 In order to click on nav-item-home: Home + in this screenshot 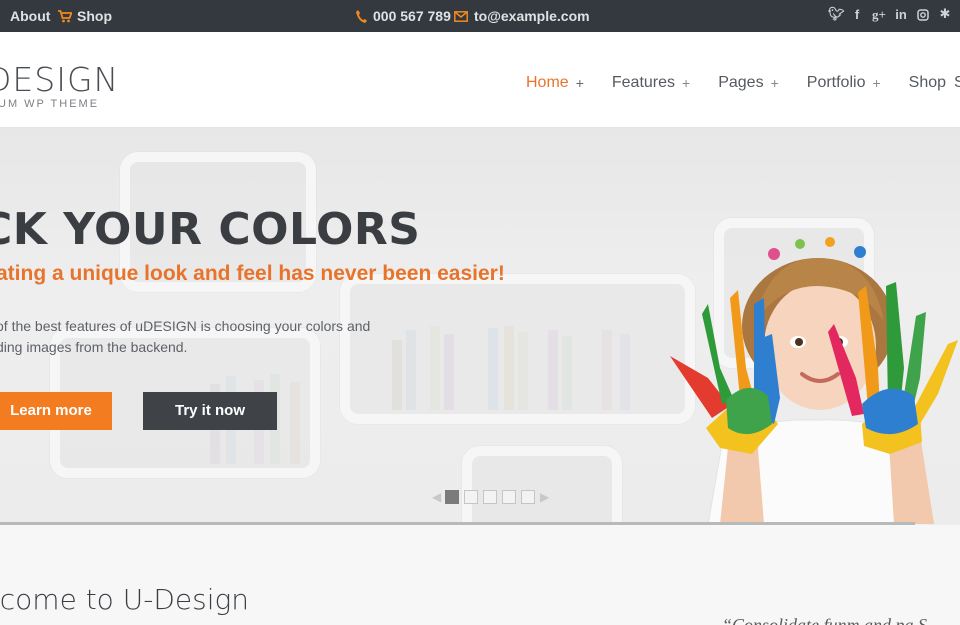, I will do `click(555, 83)`.